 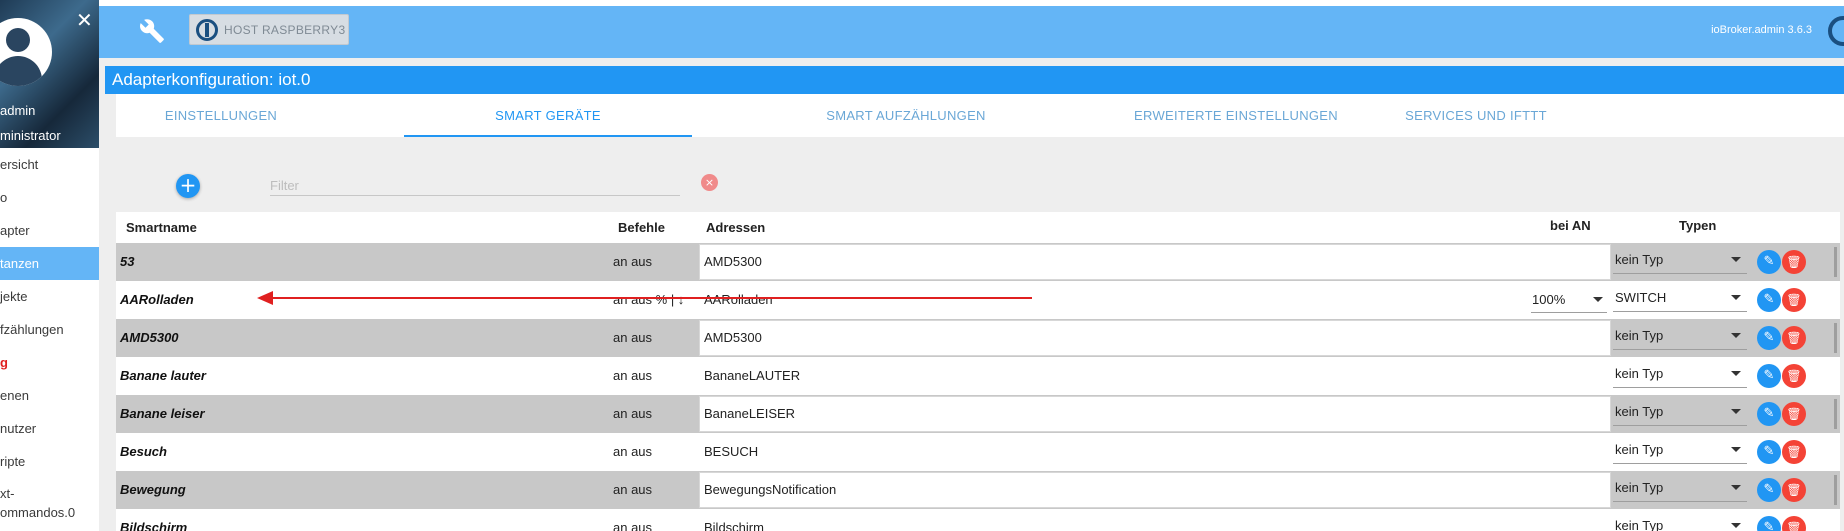 What do you see at coordinates (49, 503) in the screenshot?
I see `sidebar-item-text-commands: xt- ommandos.0` at bounding box center [49, 503].